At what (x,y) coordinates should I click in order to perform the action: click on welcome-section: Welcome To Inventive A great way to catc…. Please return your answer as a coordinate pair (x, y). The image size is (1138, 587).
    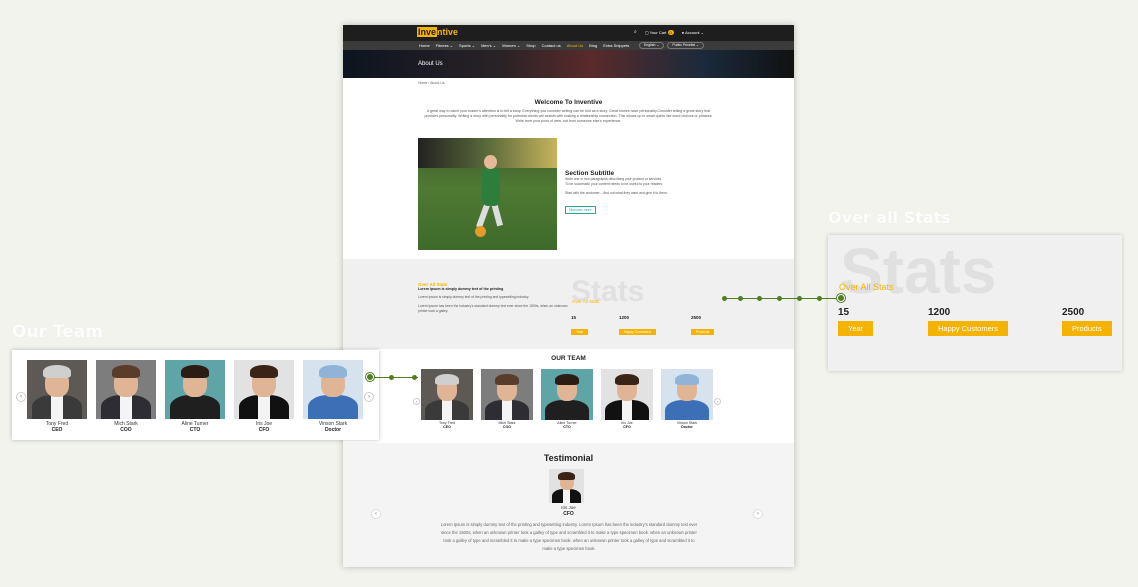
    Looking at the image, I should click on (568, 111).